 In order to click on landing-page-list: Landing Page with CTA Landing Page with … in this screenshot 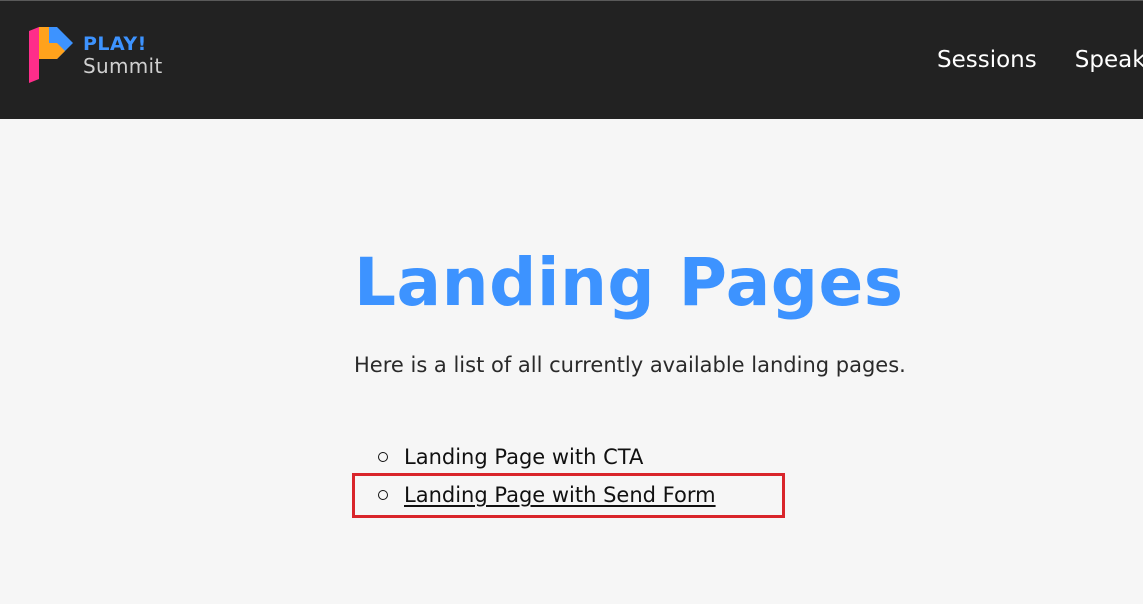, I will do `click(734, 476)`.